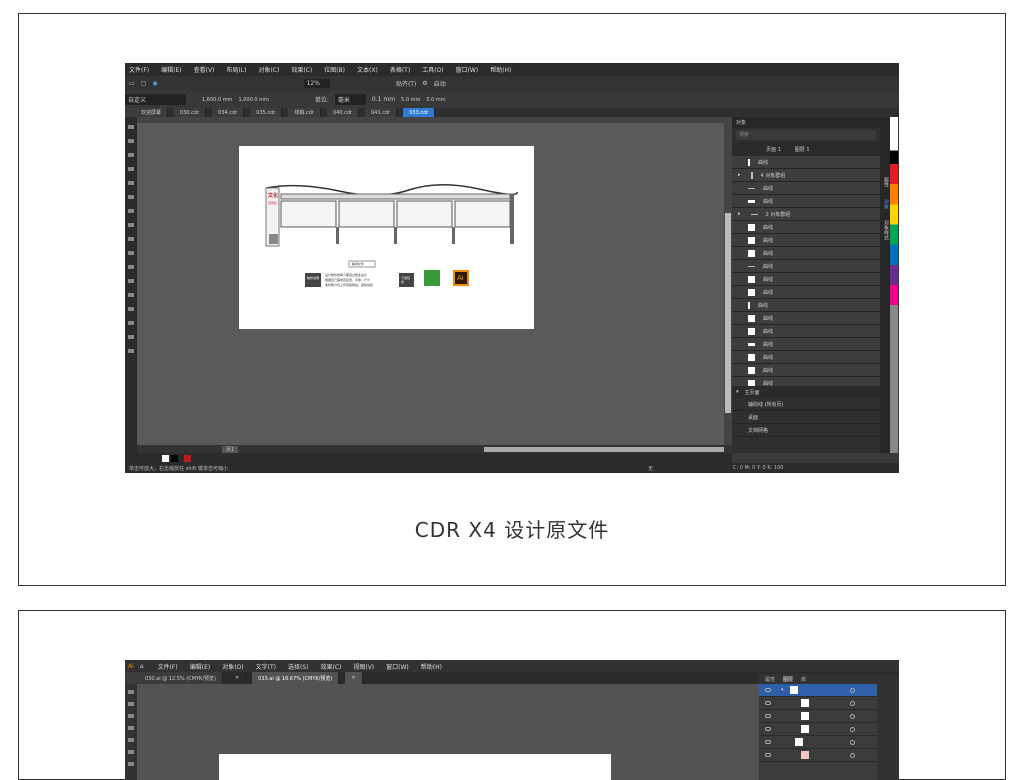  Describe the element at coordinates (363, 666) in the screenshot. I see `menu-item: 视图(V)` at that location.